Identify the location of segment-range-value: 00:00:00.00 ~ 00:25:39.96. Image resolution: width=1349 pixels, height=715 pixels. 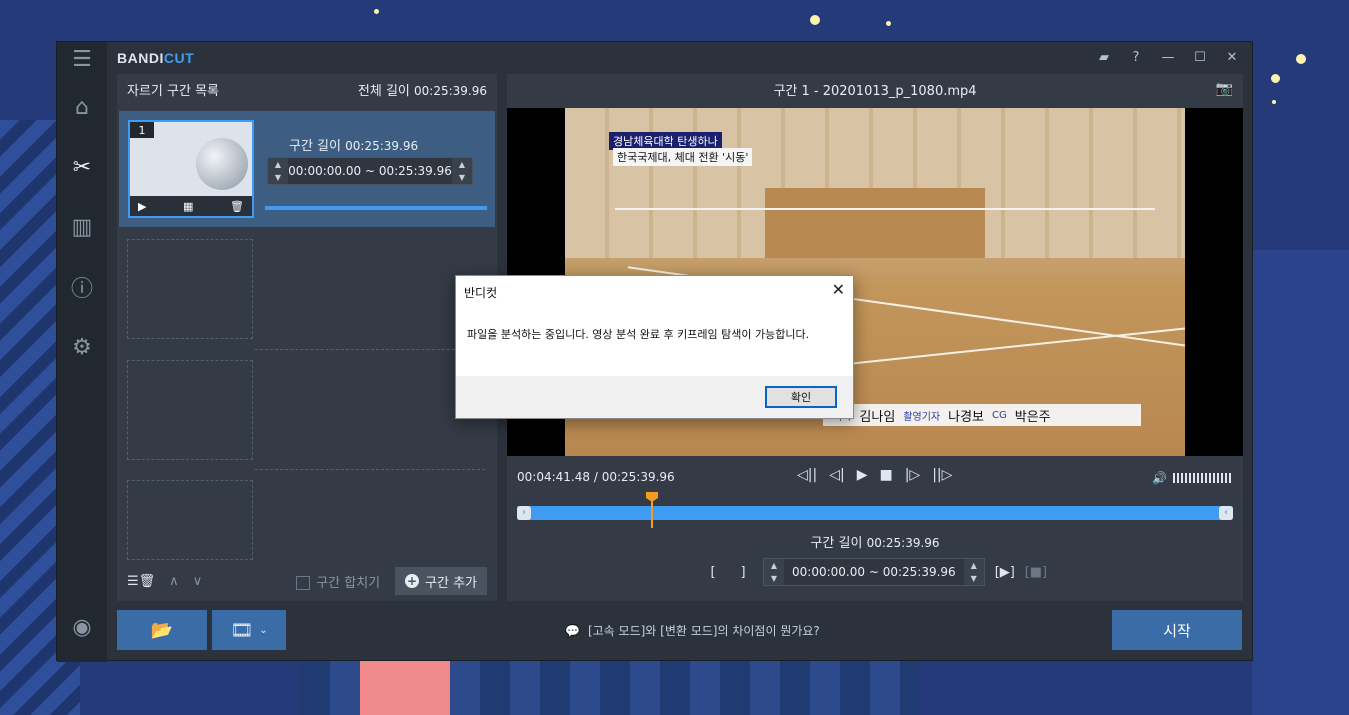
(370, 171).